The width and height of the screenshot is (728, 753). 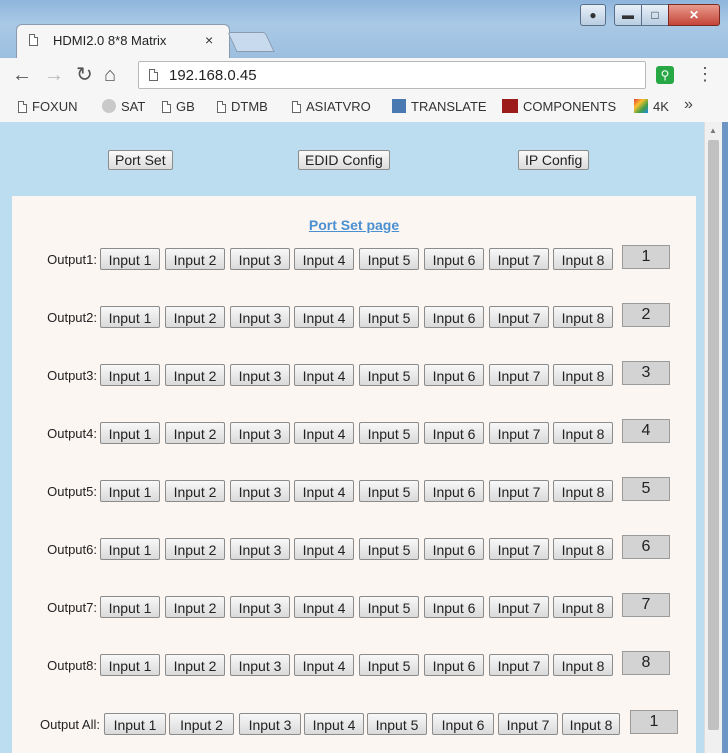 What do you see at coordinates (439, 106) in the screenshot?
I see `bookmark-translate: TRANSLATE` at bounding box center [439, 106].